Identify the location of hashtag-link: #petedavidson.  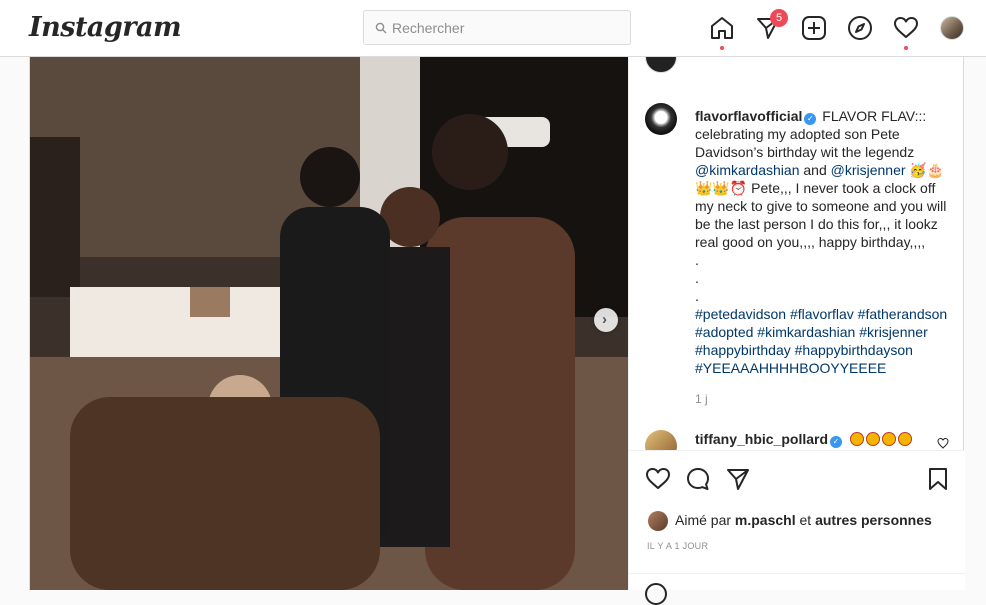
(740, 314).